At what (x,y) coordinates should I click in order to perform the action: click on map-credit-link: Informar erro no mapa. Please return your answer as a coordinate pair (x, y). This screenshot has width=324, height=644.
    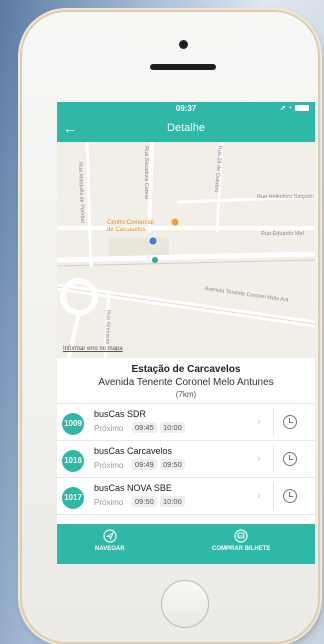
    Looking at the image, I should click on (93, 349).